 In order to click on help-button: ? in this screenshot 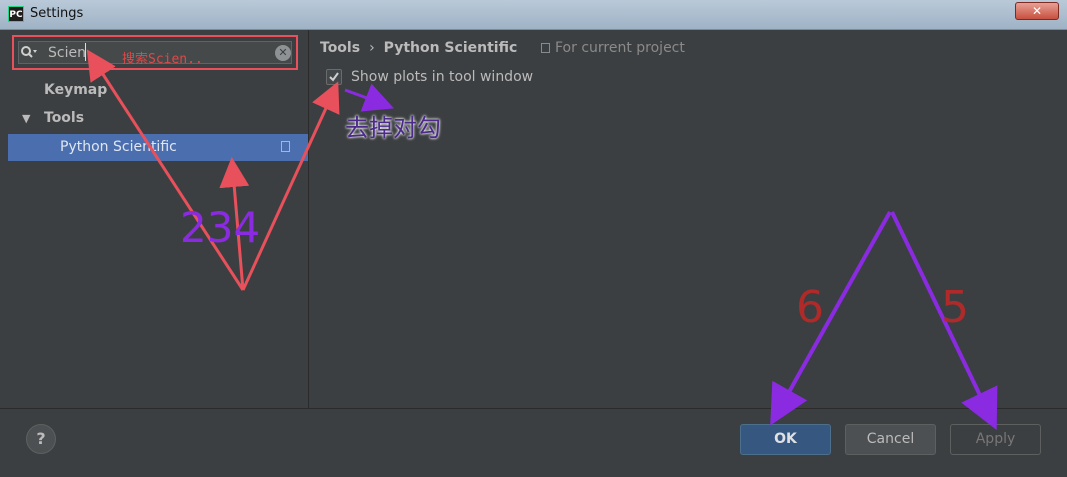, I will do `click(41, 439)`.